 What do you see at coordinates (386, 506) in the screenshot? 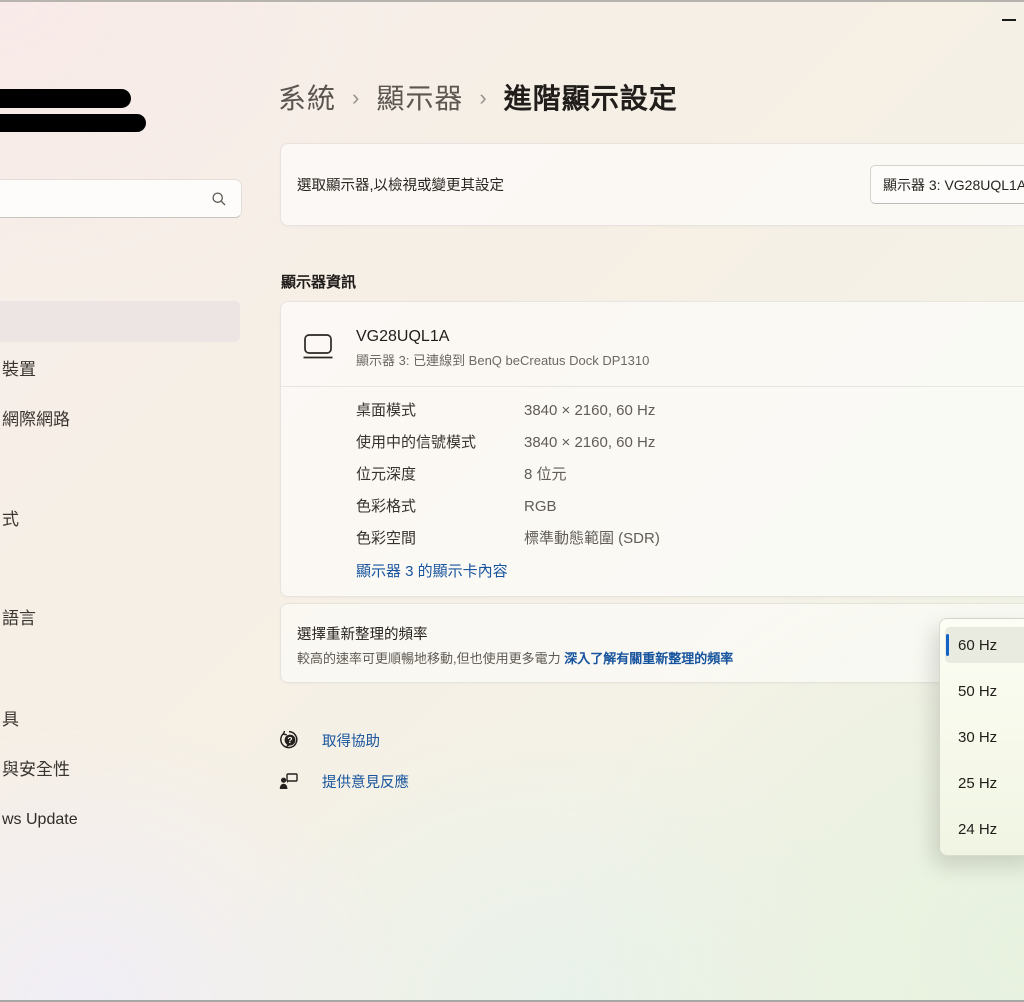
I see `spec-label-color-format: 色彩格式` at bounding box center [386, 506].